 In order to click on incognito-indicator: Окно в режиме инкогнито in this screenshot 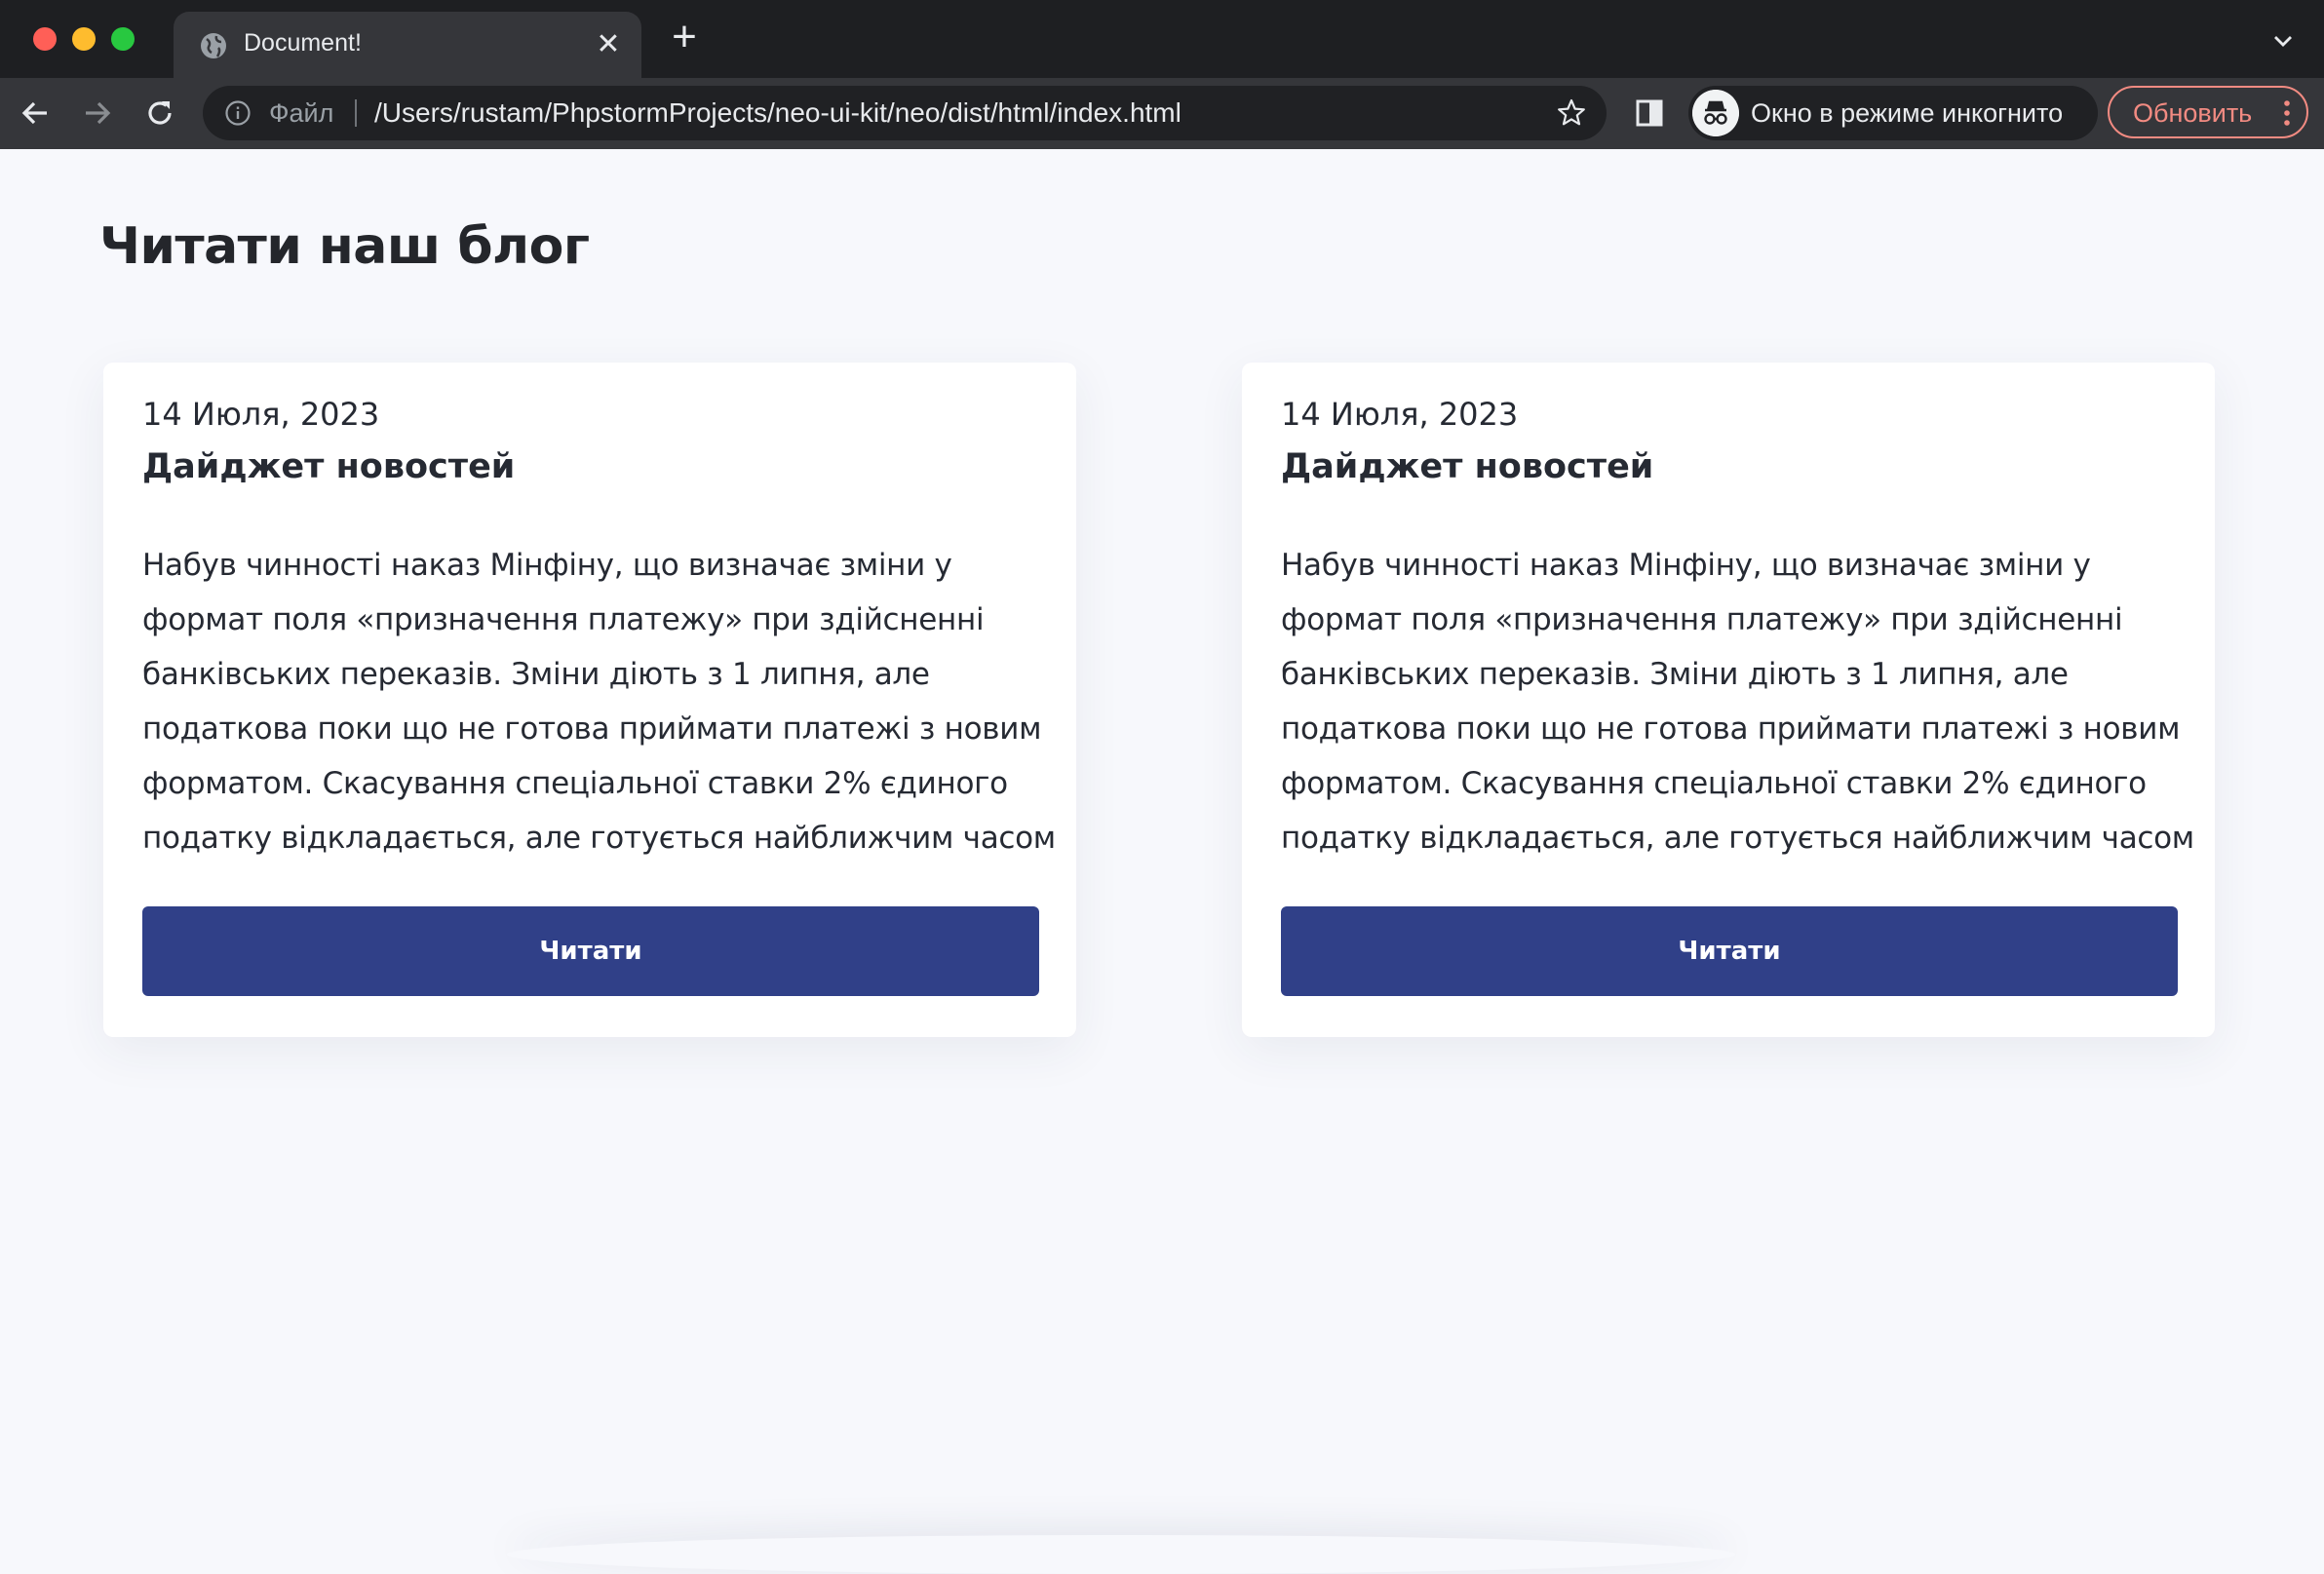, I will do `click(1893, 113)`.